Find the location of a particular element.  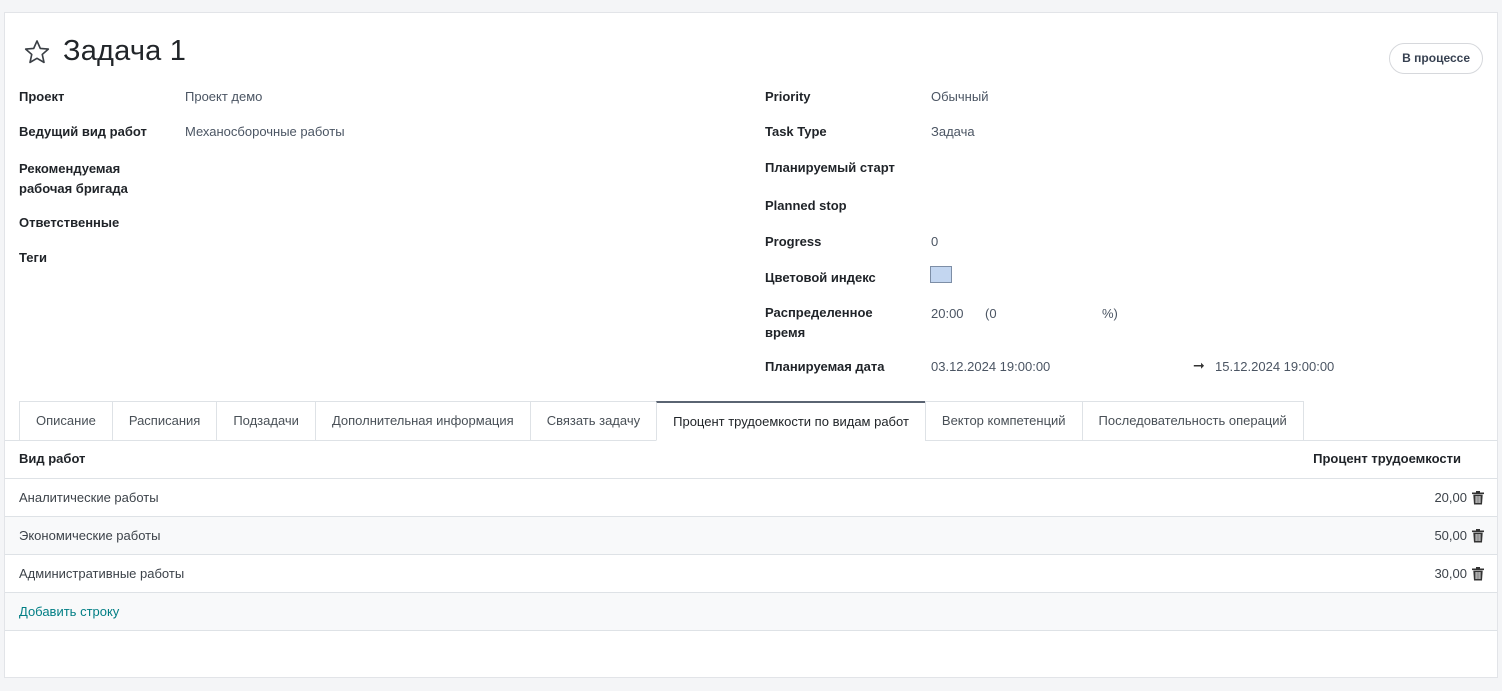

task-type-value: Задача is located at coordinates (953, 132).